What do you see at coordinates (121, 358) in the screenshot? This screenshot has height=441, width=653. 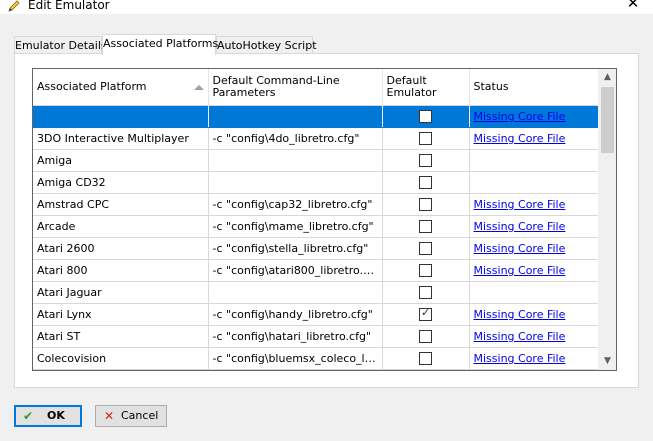 I see `platform-cell: Colecovision` at bounding box center [121, 358].